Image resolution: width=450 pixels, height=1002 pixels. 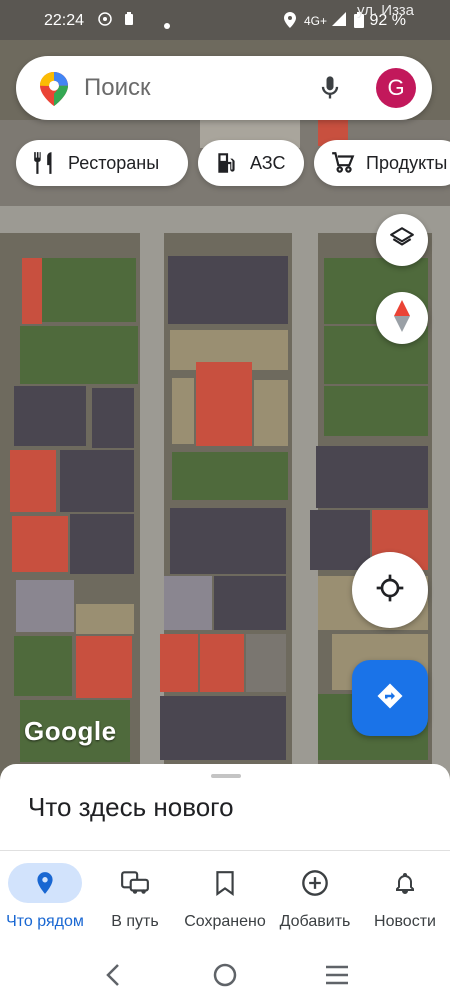 I want to click on google-attribution: Google, so click(x=70, y=731).